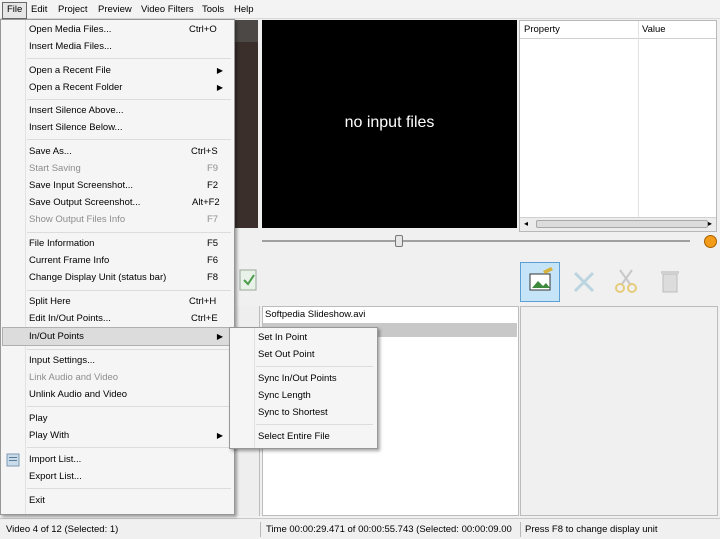 The width and height of the screenshot is (720, 539). Describe the element at coordinates (74, 377) in the screenshot. I see `menu-item-link-audio-video: Link Audio and Video` at that location.